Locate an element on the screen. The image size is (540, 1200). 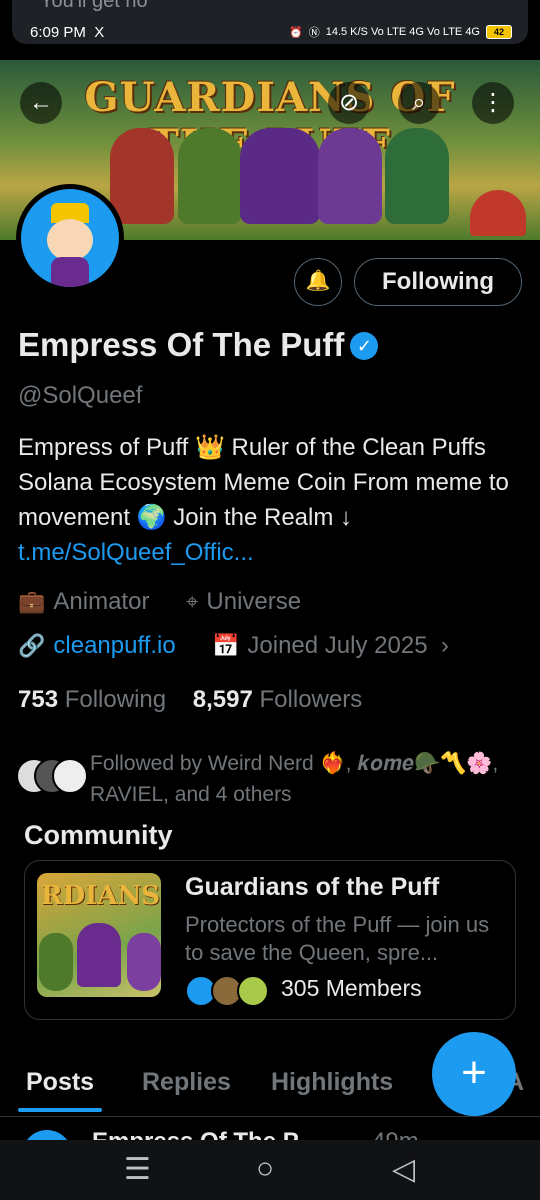
more-button: ⋮ is located at coordinates (493, 103).